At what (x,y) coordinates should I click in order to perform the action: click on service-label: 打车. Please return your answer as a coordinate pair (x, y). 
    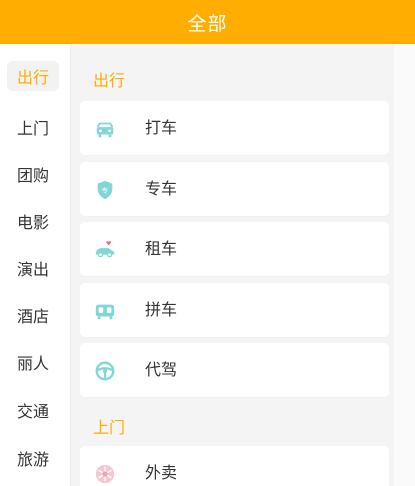
    Looking at the image, I should click on (161, 127).